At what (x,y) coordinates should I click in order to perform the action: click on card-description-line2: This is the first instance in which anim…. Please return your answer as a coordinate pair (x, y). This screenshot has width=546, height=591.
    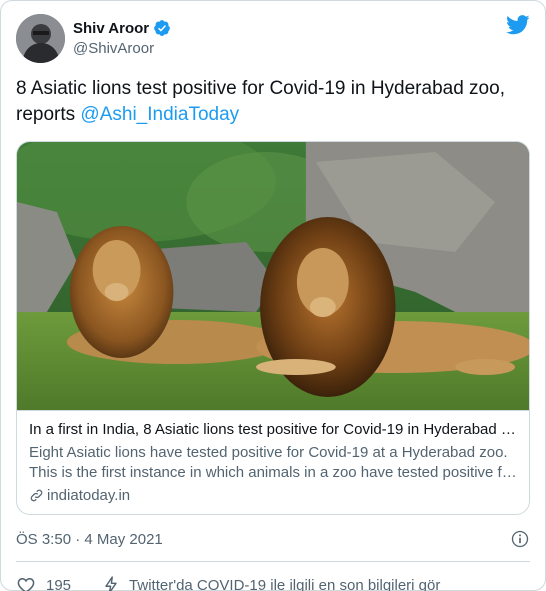
    Looking at the image, I should click on (273, 472).